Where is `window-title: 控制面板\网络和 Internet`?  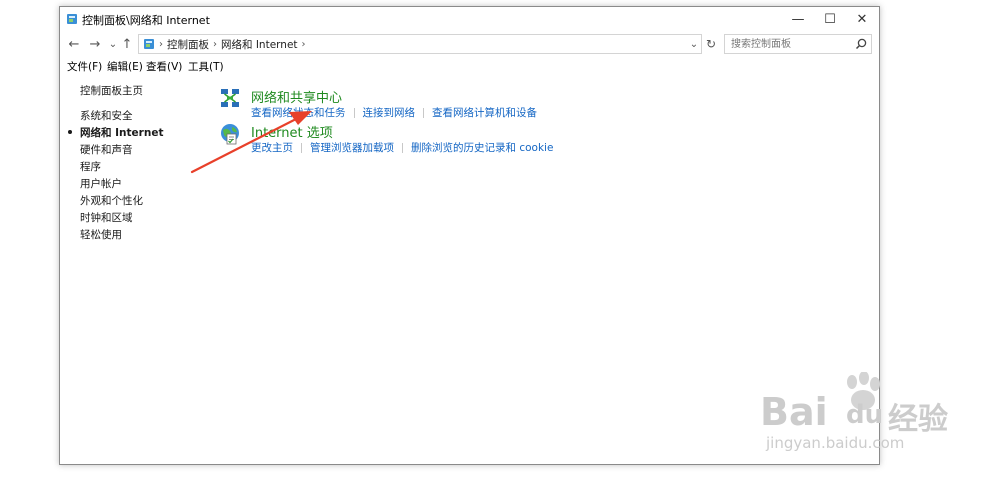 window-title: 控制面板\网络和 Internet is located at coordinates (146, 20).